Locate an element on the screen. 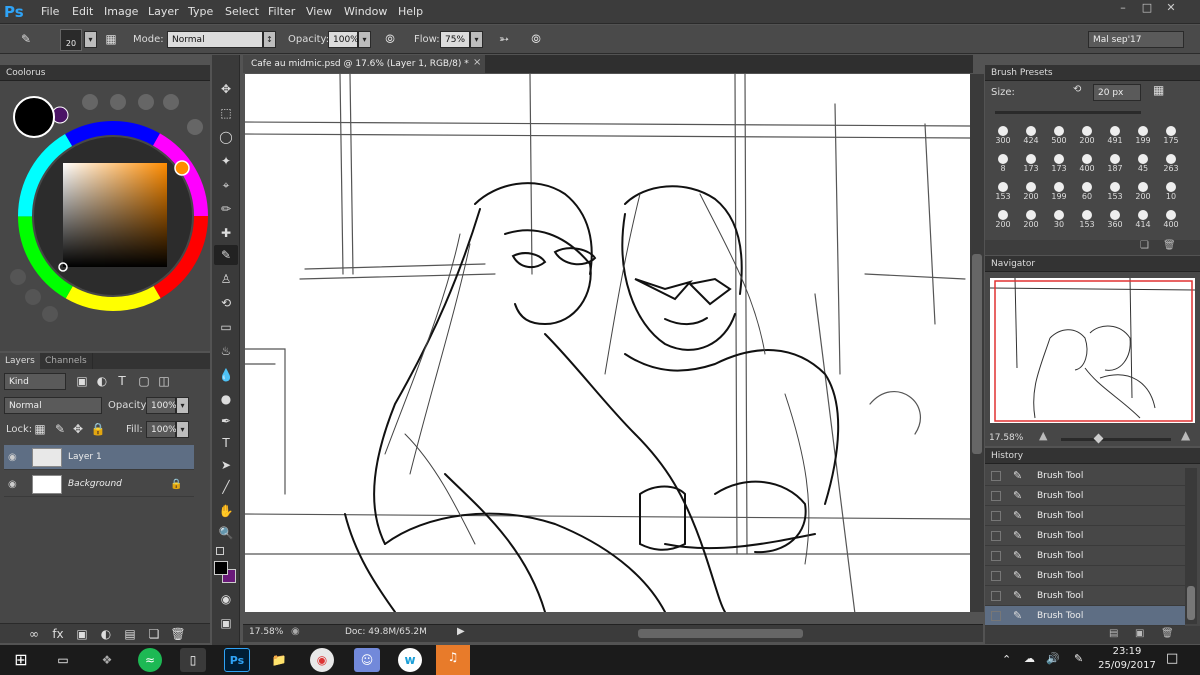  tab-layers: Layers is located at coordinates (20, 361).